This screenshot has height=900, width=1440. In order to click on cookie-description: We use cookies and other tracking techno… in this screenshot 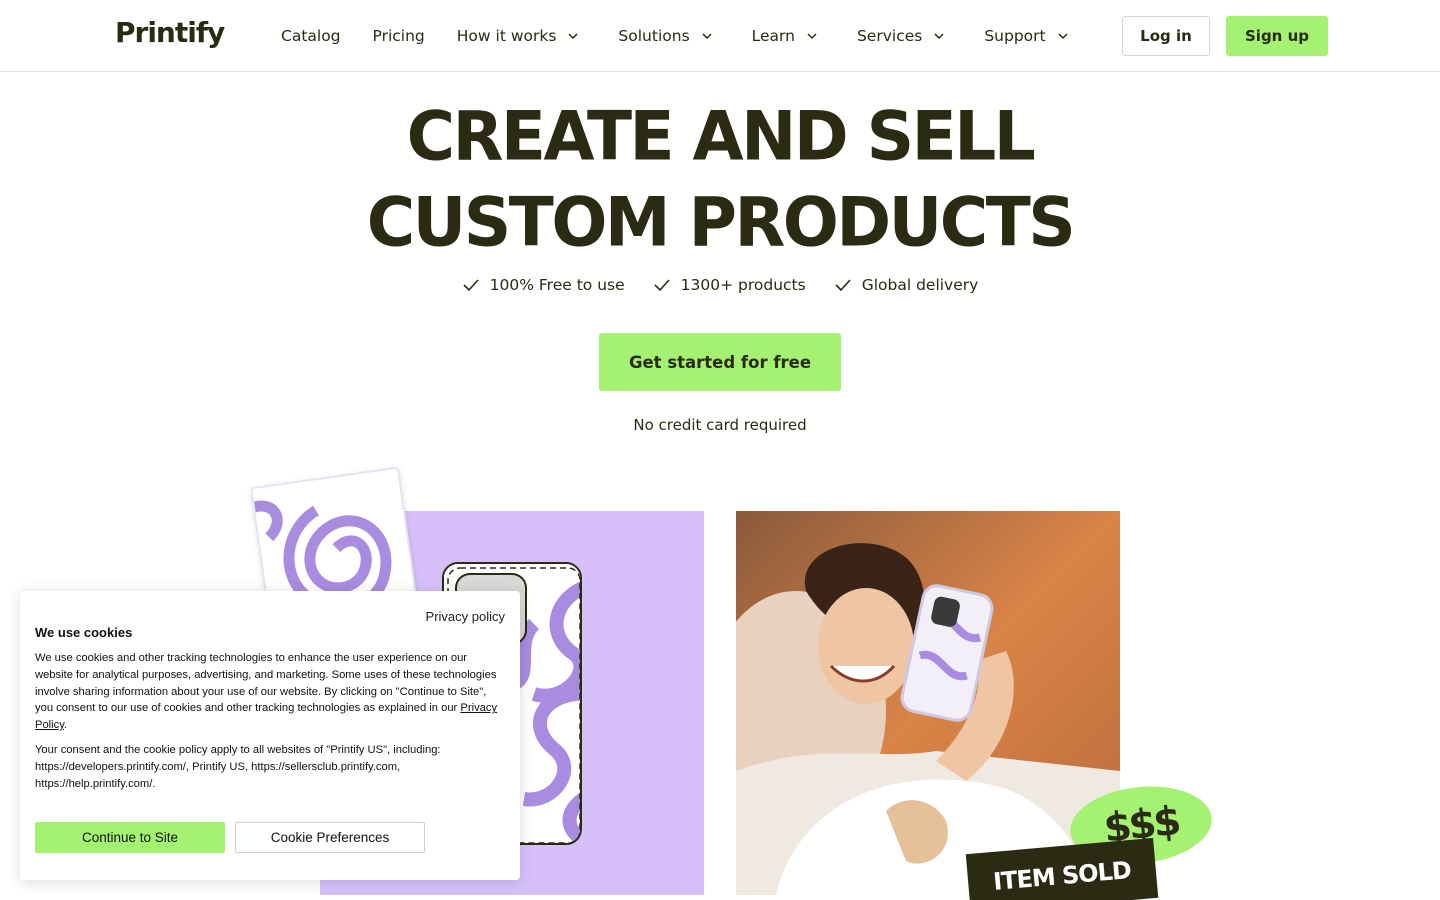, I will do `click(270, 692)`.